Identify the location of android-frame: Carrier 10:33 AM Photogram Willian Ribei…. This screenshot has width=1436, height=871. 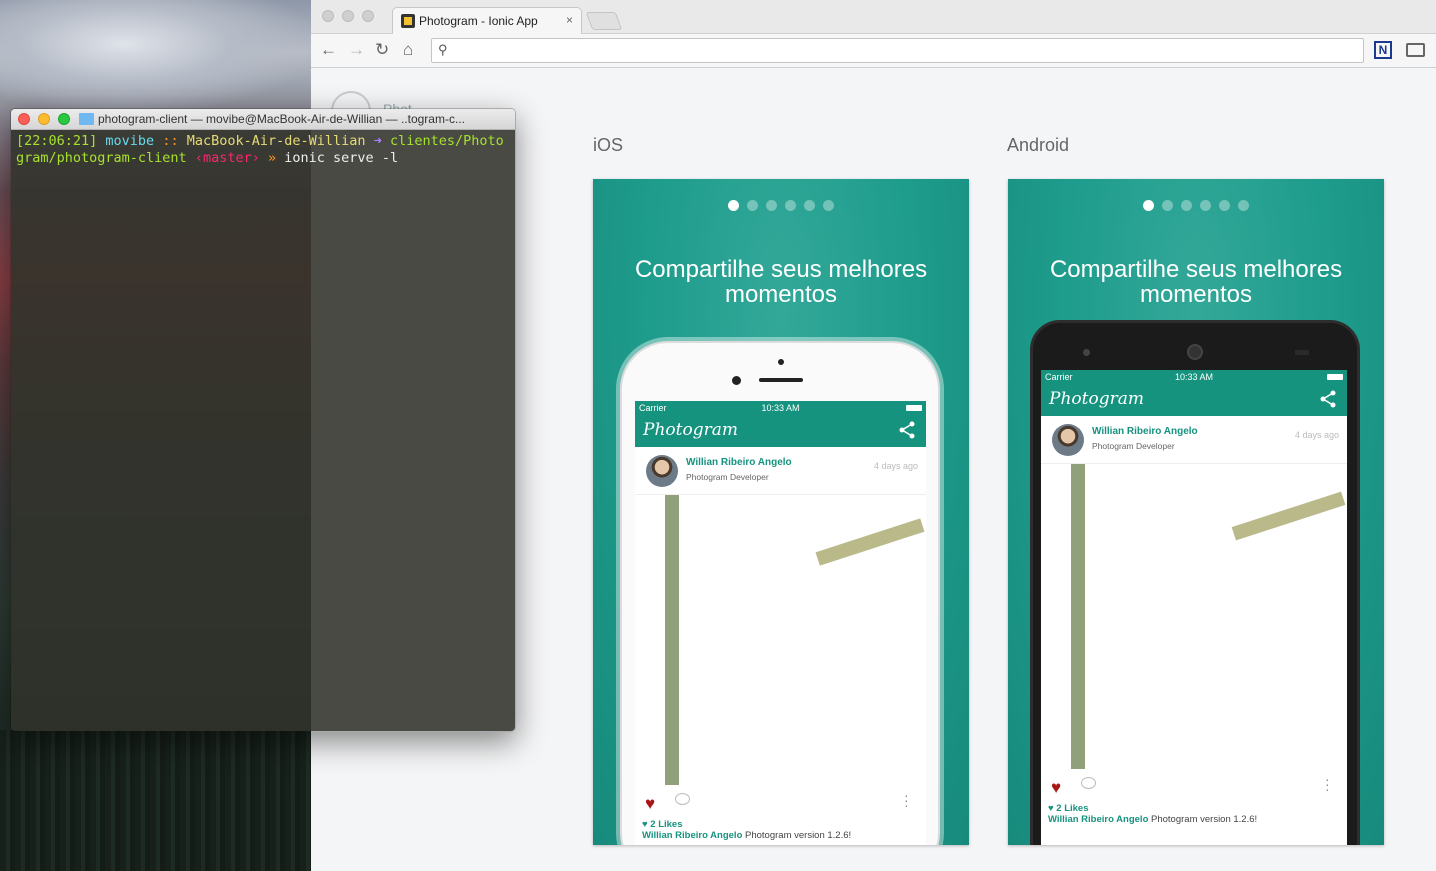
(1195, 582).